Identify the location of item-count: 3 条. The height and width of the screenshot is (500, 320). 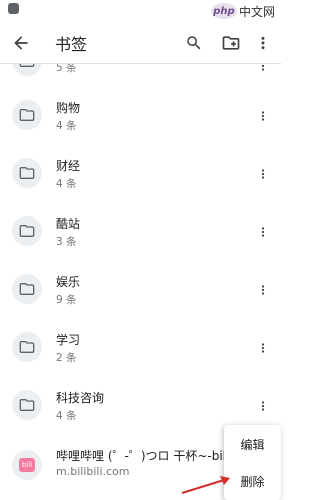
(66, 242).